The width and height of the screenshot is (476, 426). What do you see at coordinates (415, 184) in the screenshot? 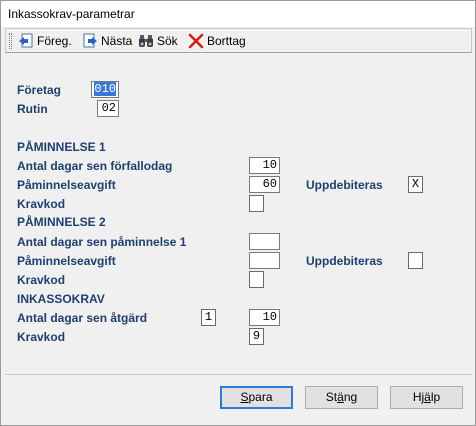
I see `pam1-uppdeb-checkbox: X` at bounding box center [415, 184].